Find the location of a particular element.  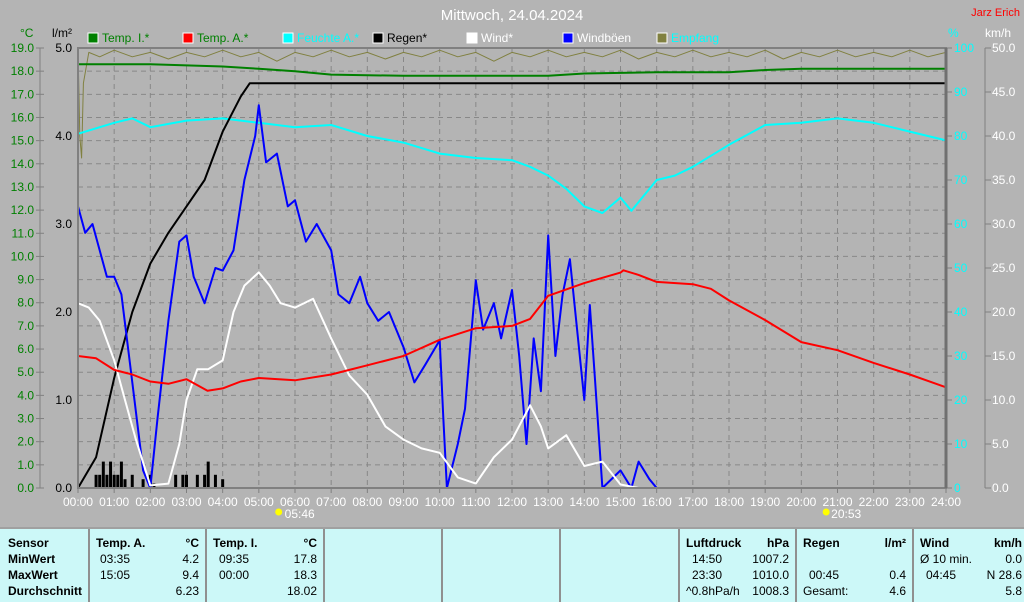

sensor-column: Sensor MinWert MaxWert Durchschnitt is located at coordinates (44, 565).